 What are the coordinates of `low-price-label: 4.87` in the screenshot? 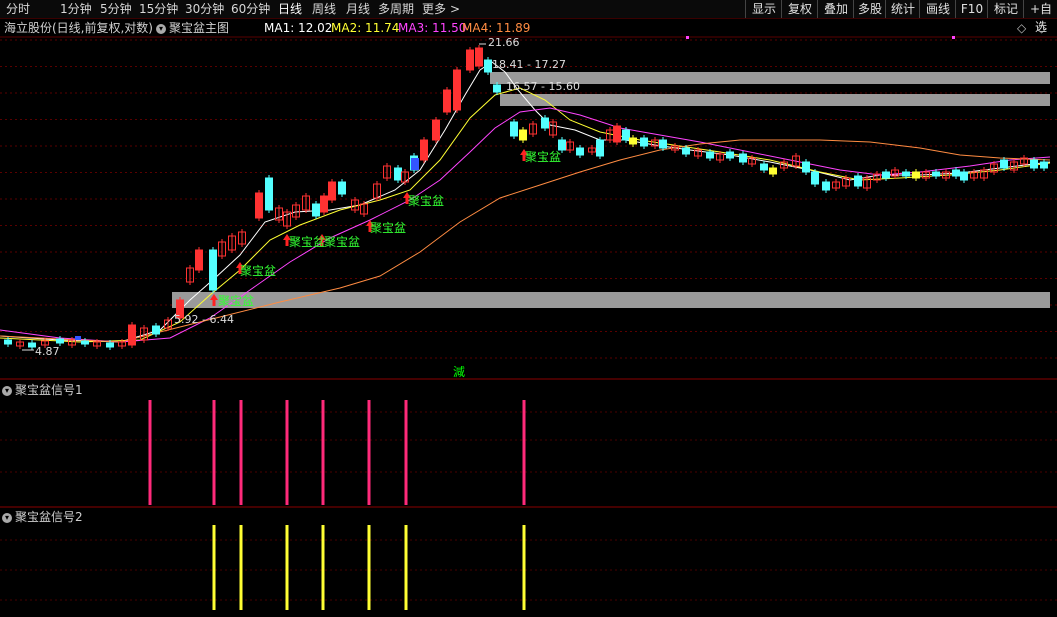 It's located at (47, 351).